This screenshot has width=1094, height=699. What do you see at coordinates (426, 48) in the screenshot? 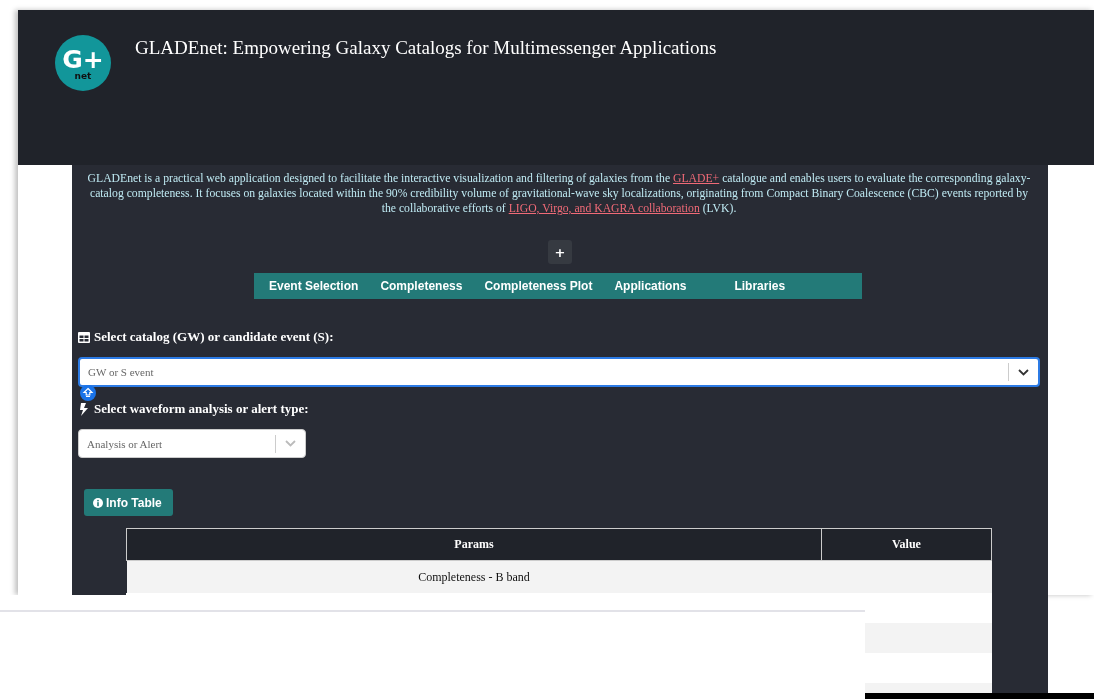
I see `page-title: GLADEnet: Empowering Galaxy Catalogs for Multimessenger Applications` at bounding box center [426, 48].